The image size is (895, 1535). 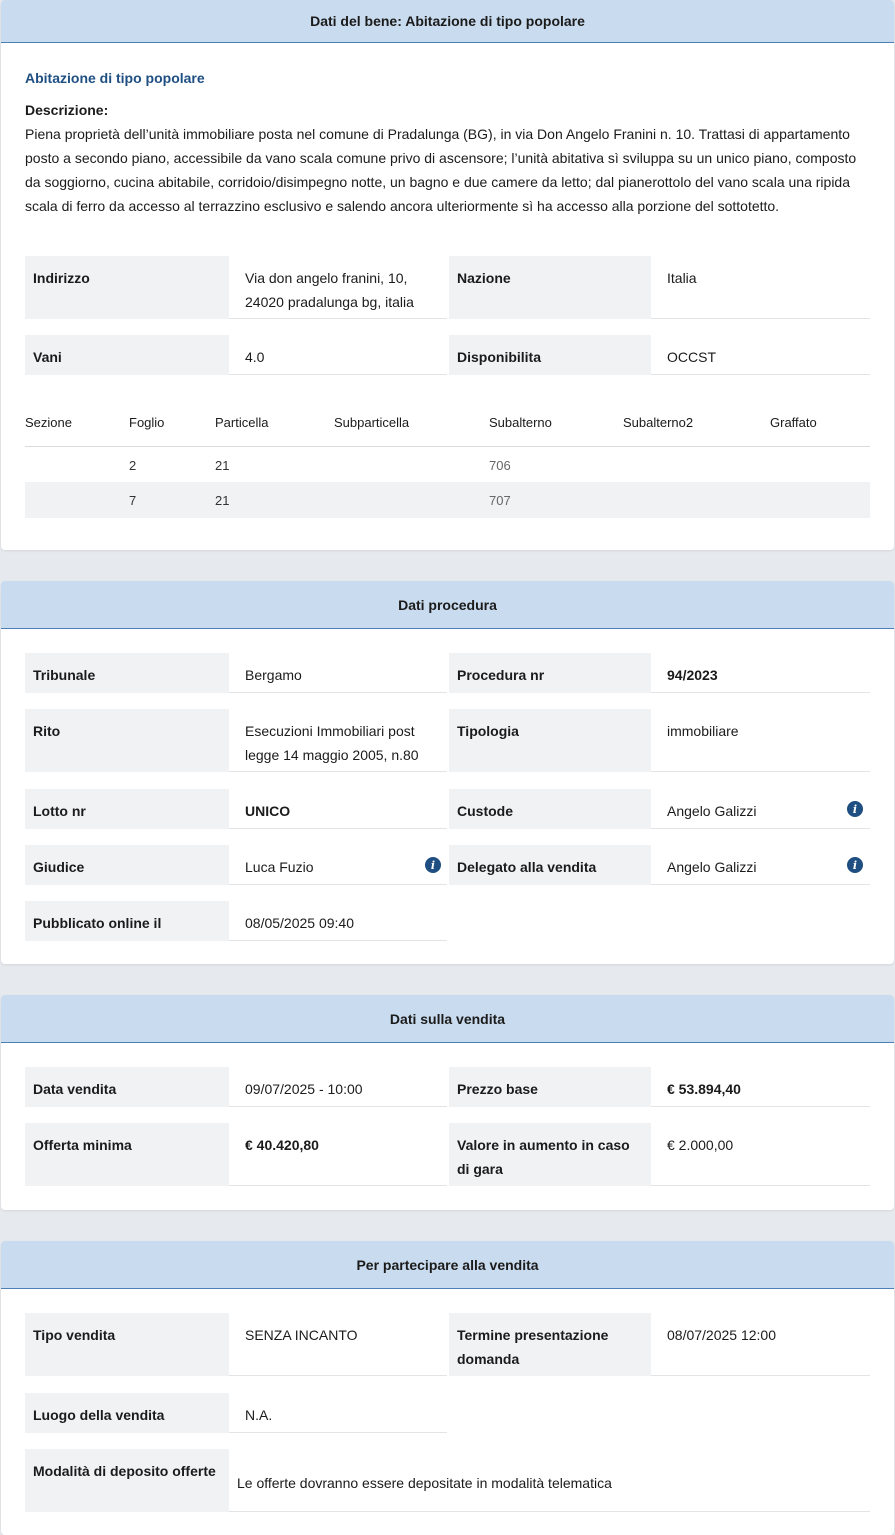 I want to click on disponibilita-value: OCCST, so click(x=760, y=355).